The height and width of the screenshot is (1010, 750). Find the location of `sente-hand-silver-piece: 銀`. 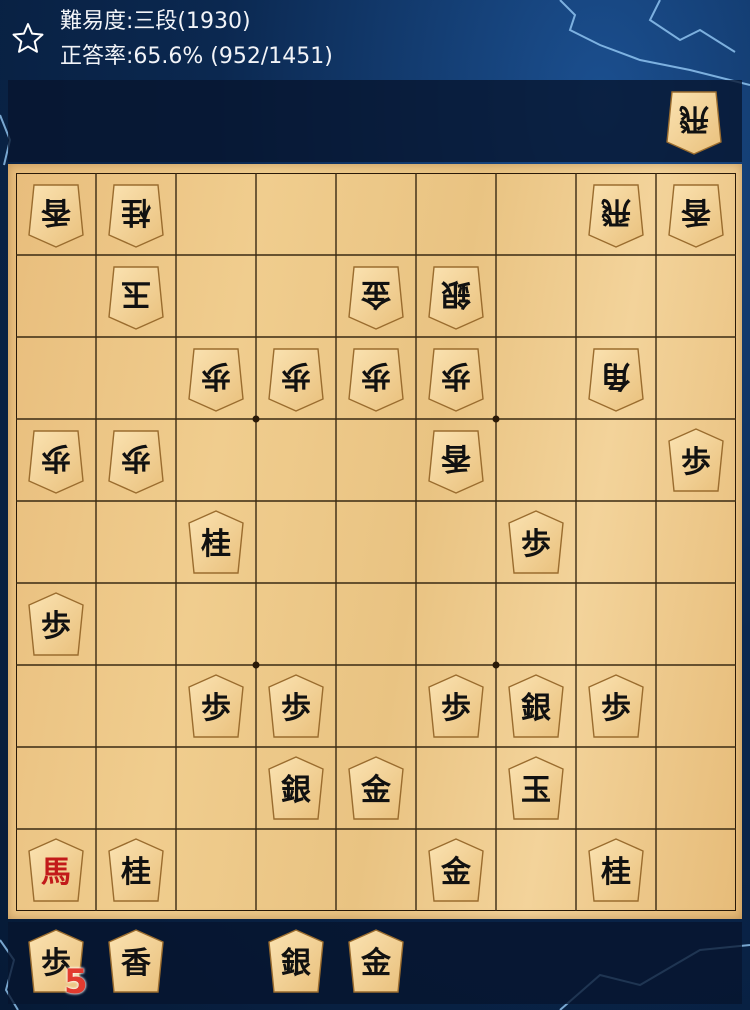

sente-hand-silver-piece: 銀 is located at coordinates (296, 962).